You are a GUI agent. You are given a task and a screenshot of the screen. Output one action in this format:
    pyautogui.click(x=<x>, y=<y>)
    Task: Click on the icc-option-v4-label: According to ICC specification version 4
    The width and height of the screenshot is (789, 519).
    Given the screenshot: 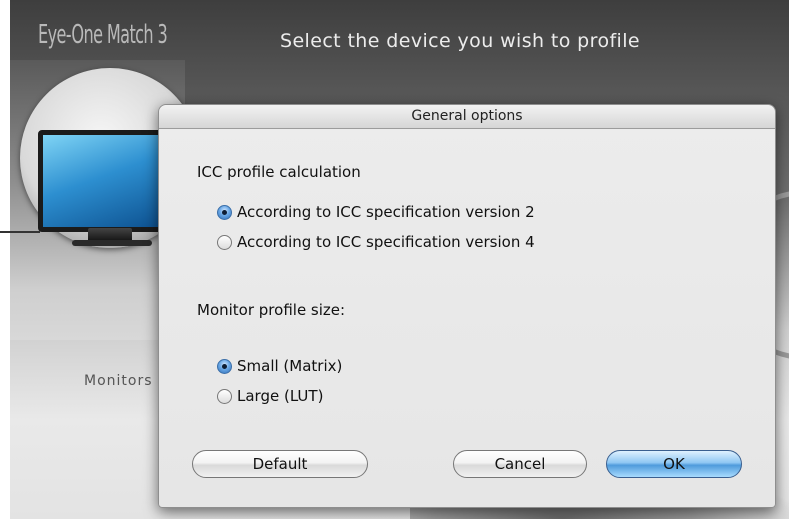 What is the action you would take?
    pyautogui.click(x=386, y=242)
    